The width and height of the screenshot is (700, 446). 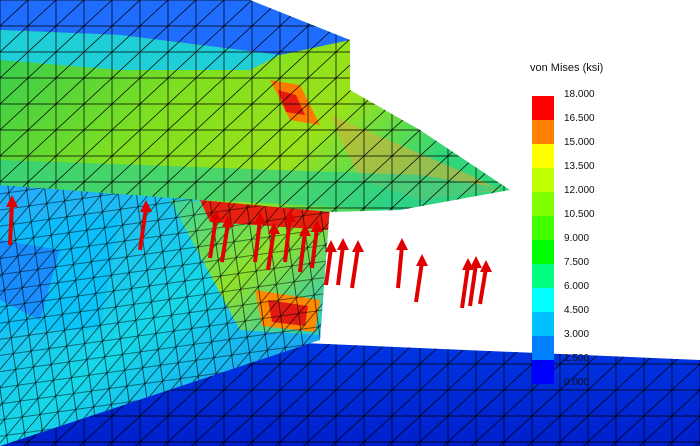 What do you see at coordinates (579, 118) in the screenshot?
I see `legend-label: 16.500` at bounding box center [579, 118].